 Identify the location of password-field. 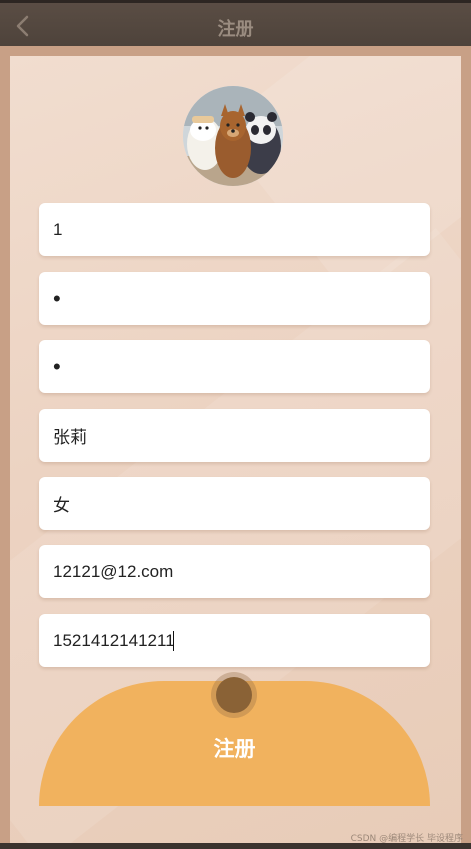
(234, 298).